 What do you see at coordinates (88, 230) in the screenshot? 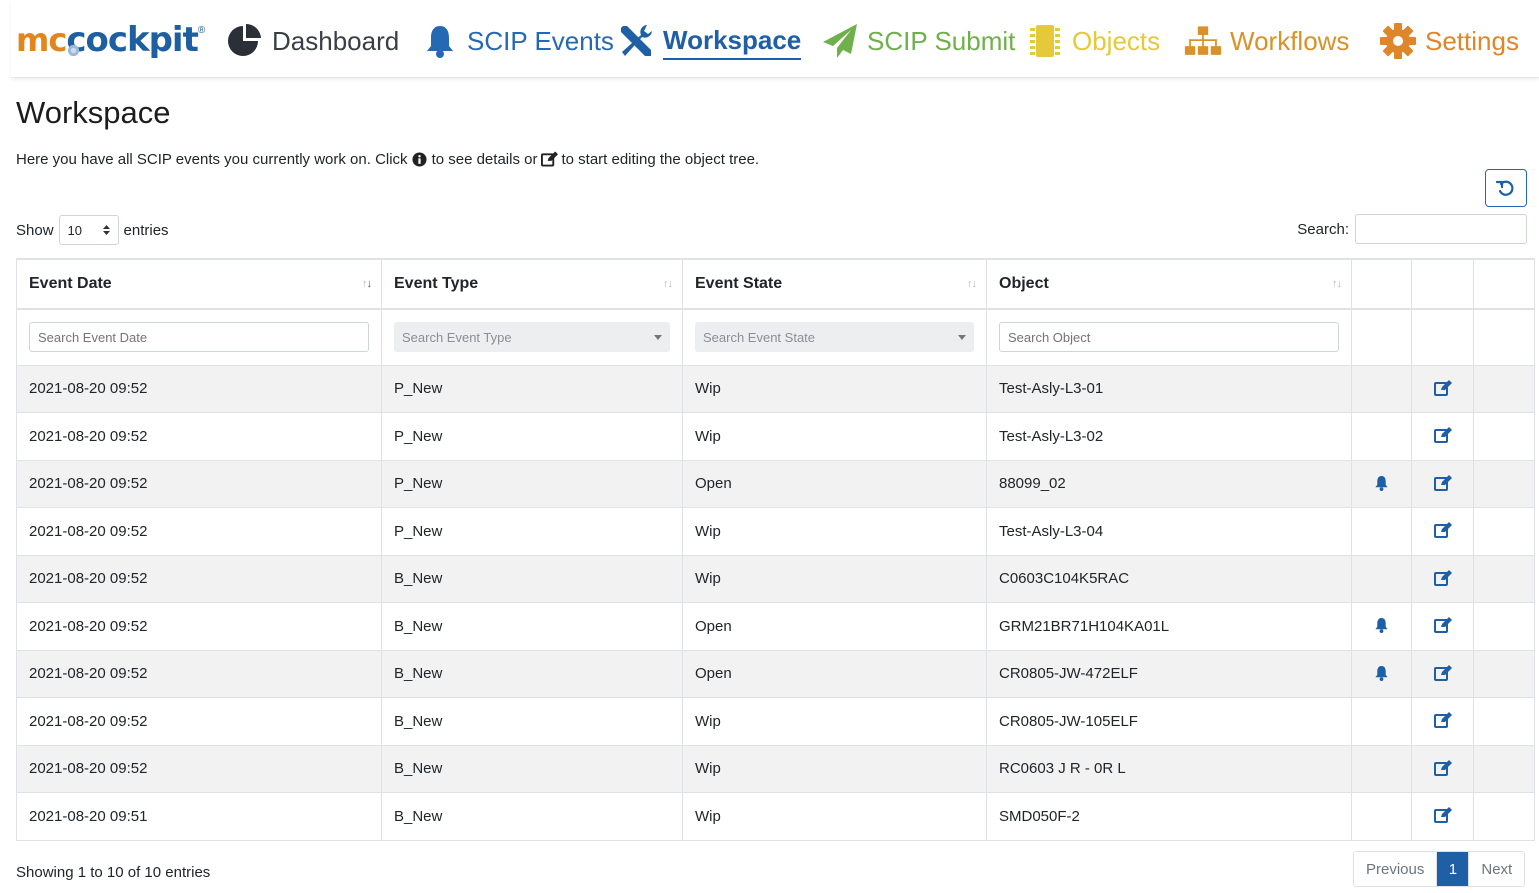
I see `page-length-select: 10` at bounding box center [88, 230].